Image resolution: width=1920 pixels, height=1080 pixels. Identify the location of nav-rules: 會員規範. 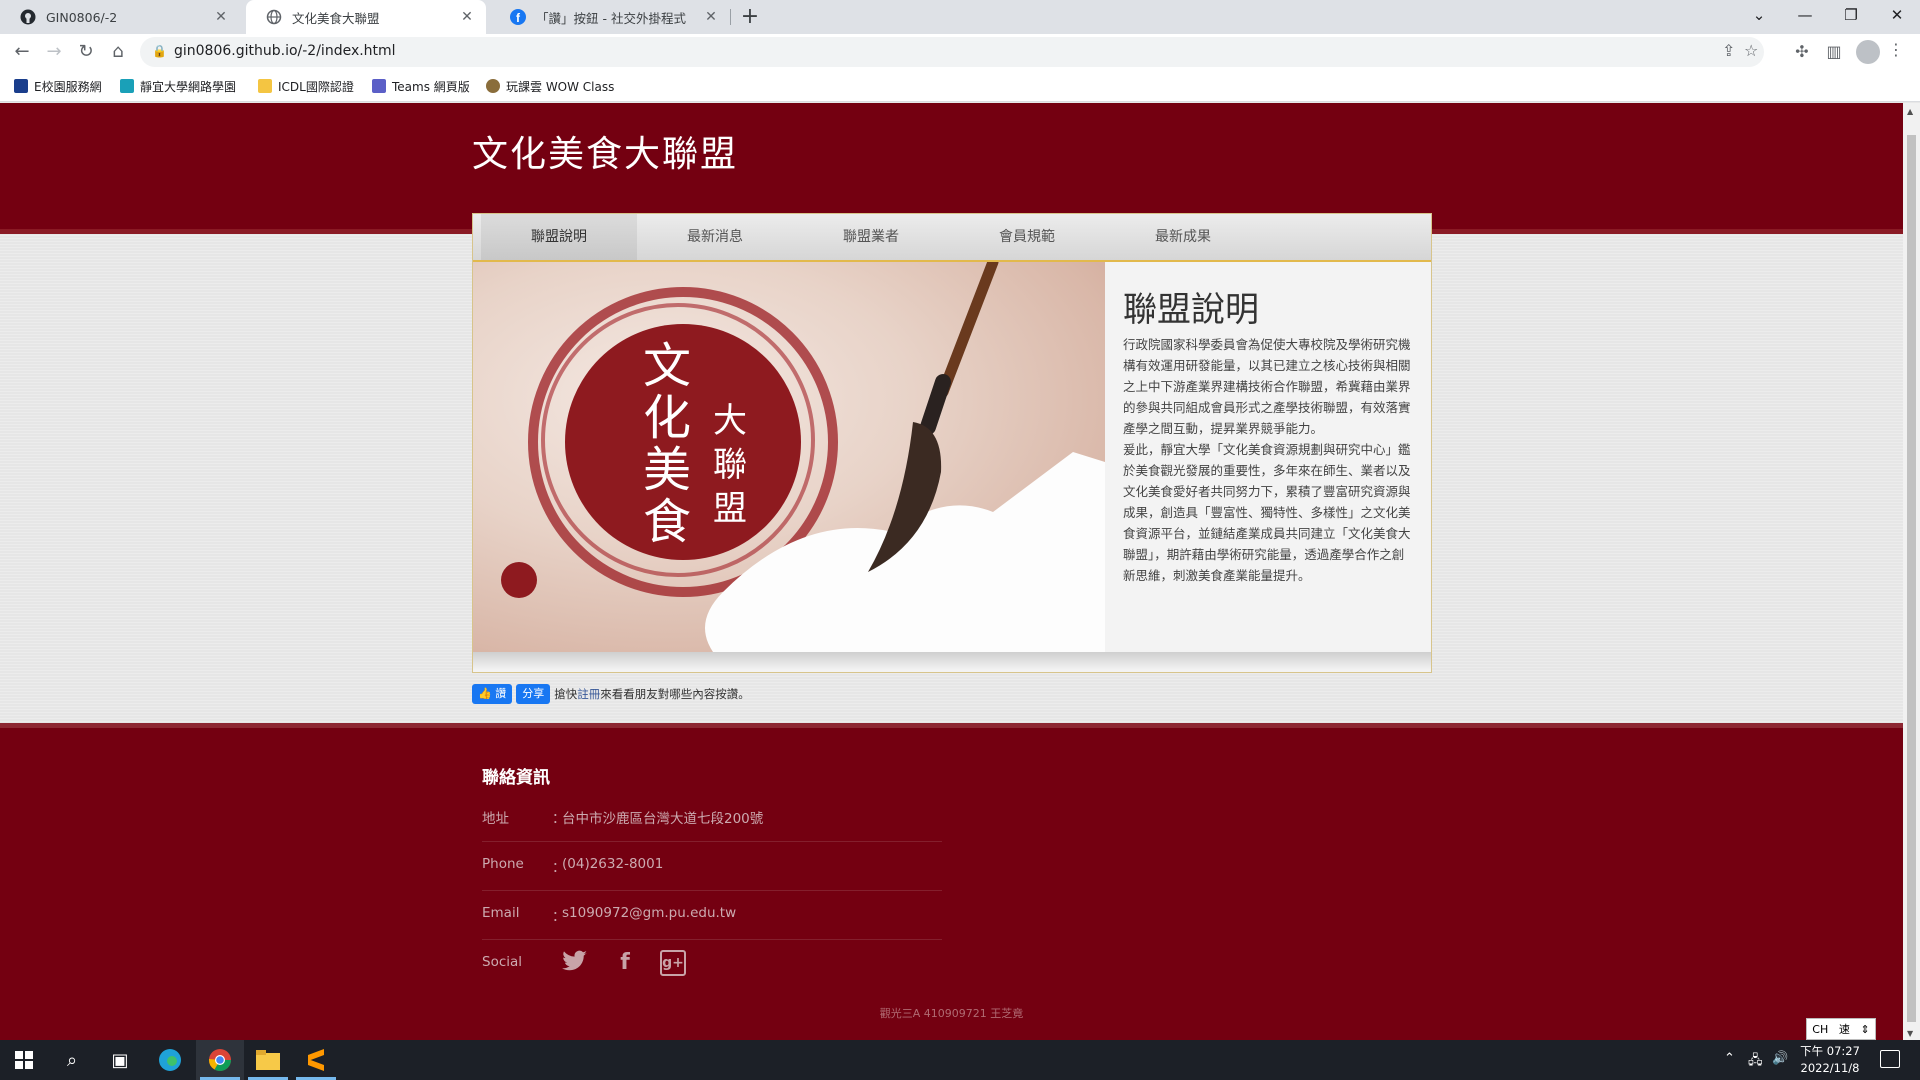
(1027, 237).